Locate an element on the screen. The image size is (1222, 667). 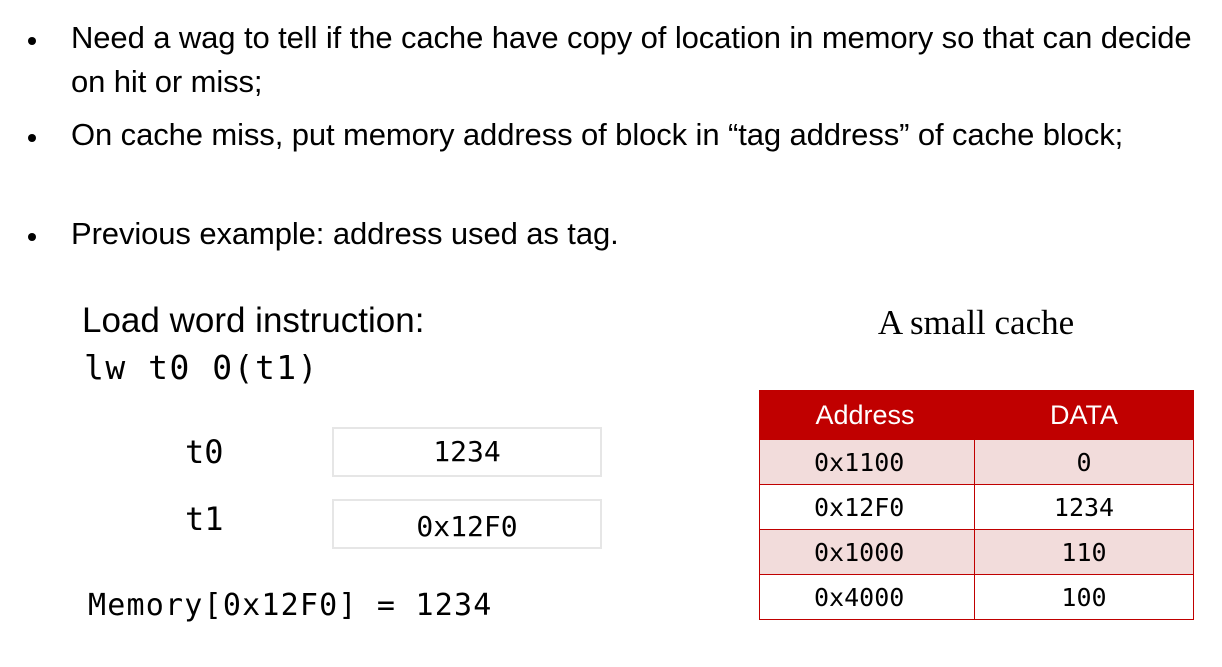
cache-address-cell: 0x4000 is located at coordinates (867, 597).